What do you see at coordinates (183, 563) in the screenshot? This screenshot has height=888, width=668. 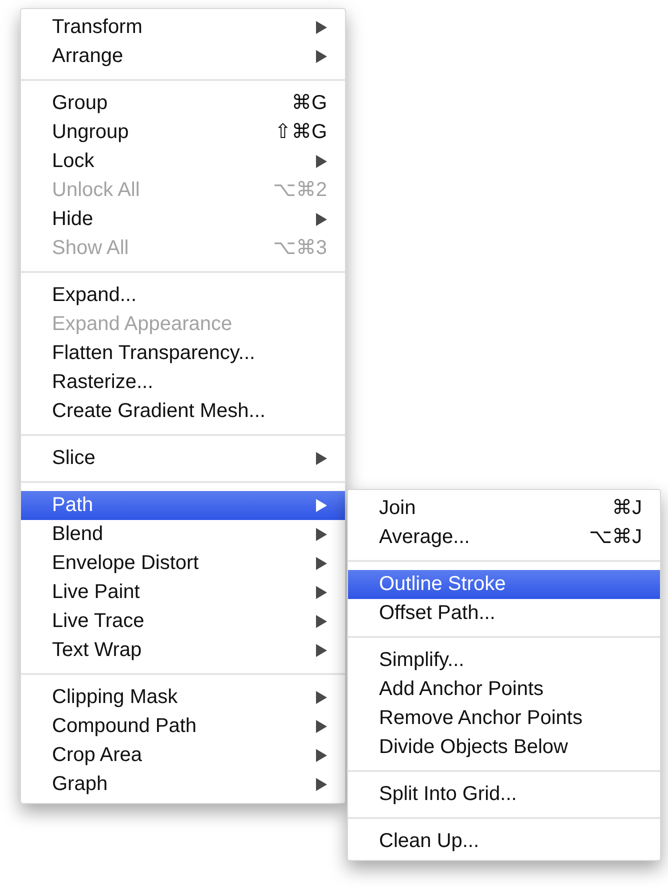 I see `menu-item: Envelope Distort` at bounding box center [183, 563].